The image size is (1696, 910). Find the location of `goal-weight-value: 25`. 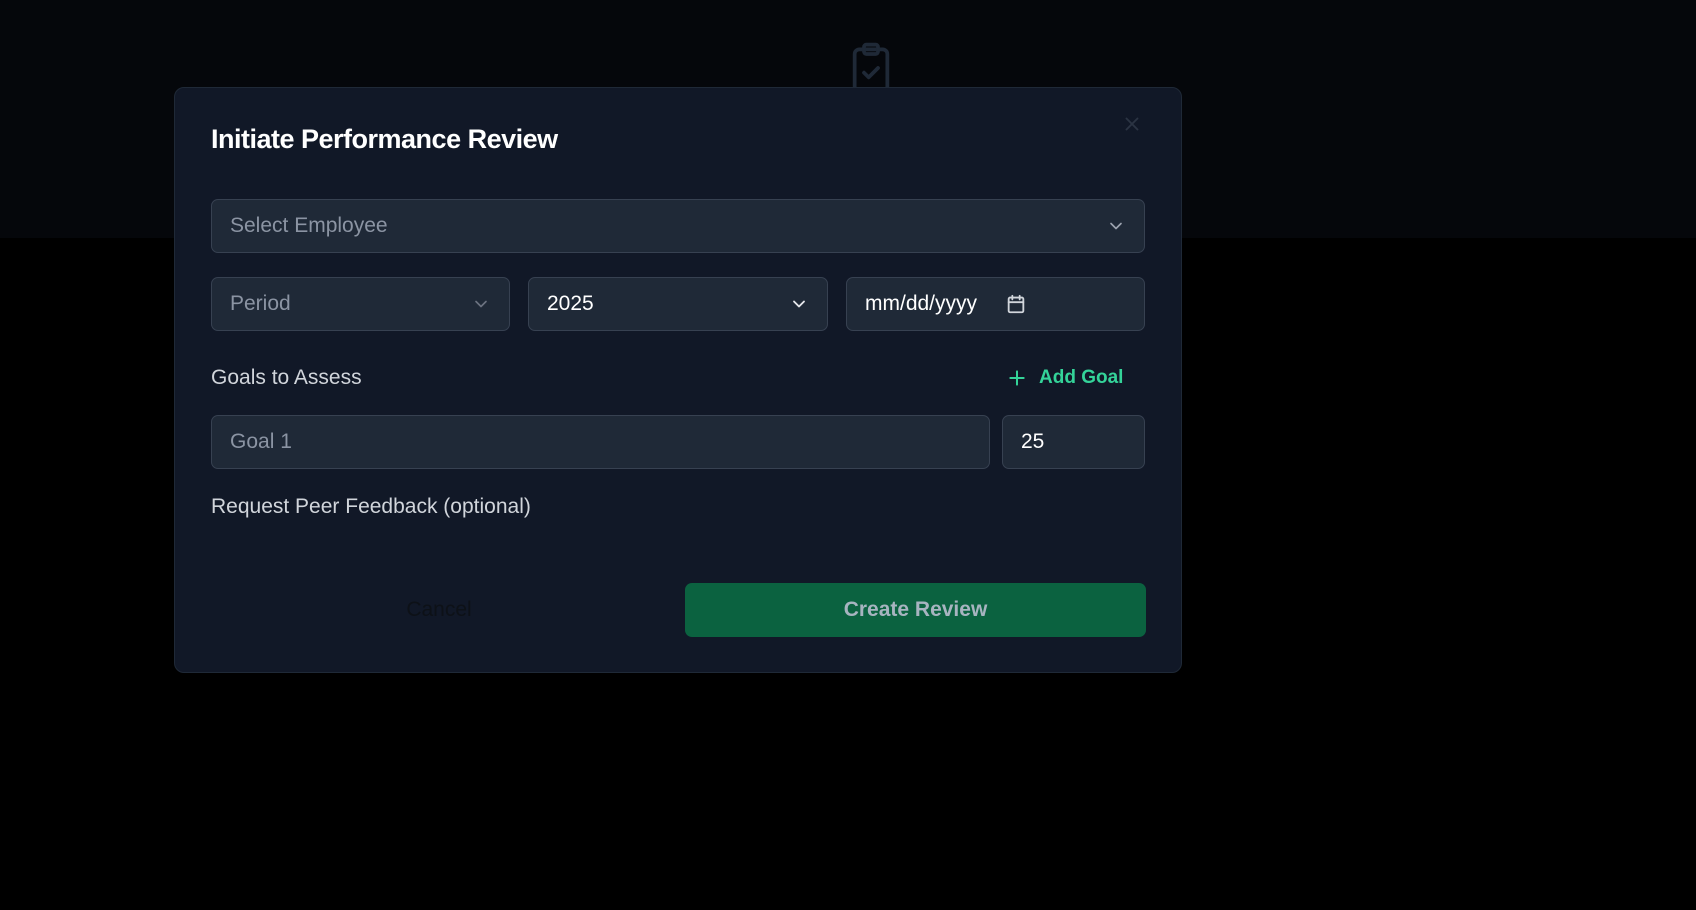

goal-weight-value: 25 is located at coordinates (1033, 441).